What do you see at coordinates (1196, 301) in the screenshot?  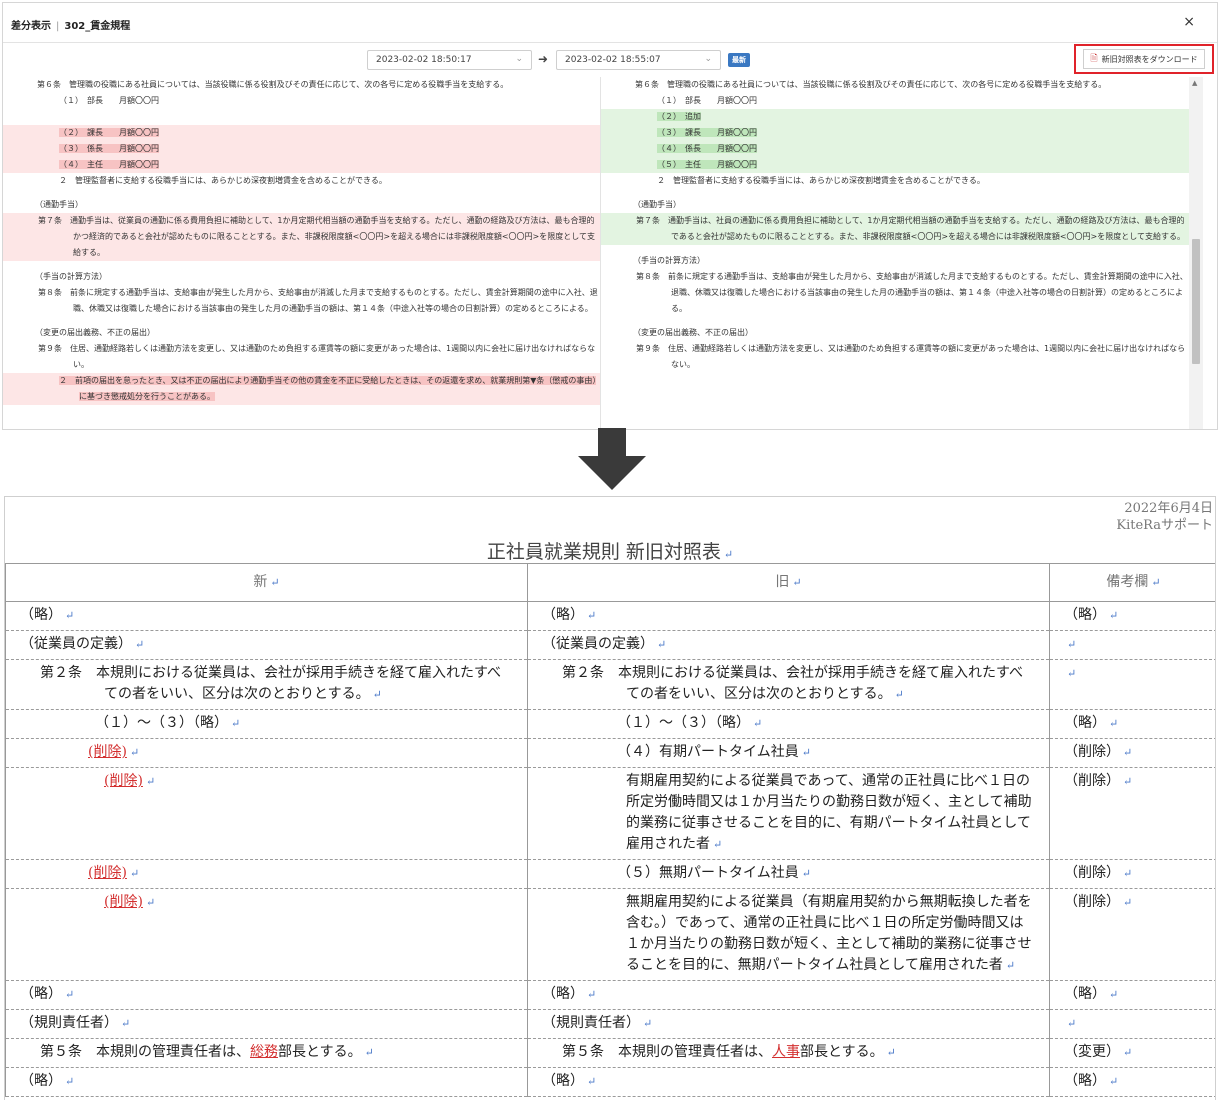 I see `scrollbar-thumb` at bounding box center [1196, 301].